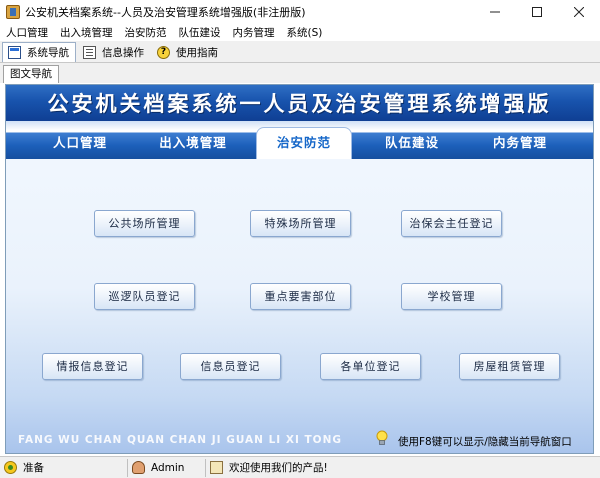 The image size is (600, 478). What do you see at coordinates (163, 52) in the screenshot?
I see `help-icon: ?` at bounding box center [163, 52].